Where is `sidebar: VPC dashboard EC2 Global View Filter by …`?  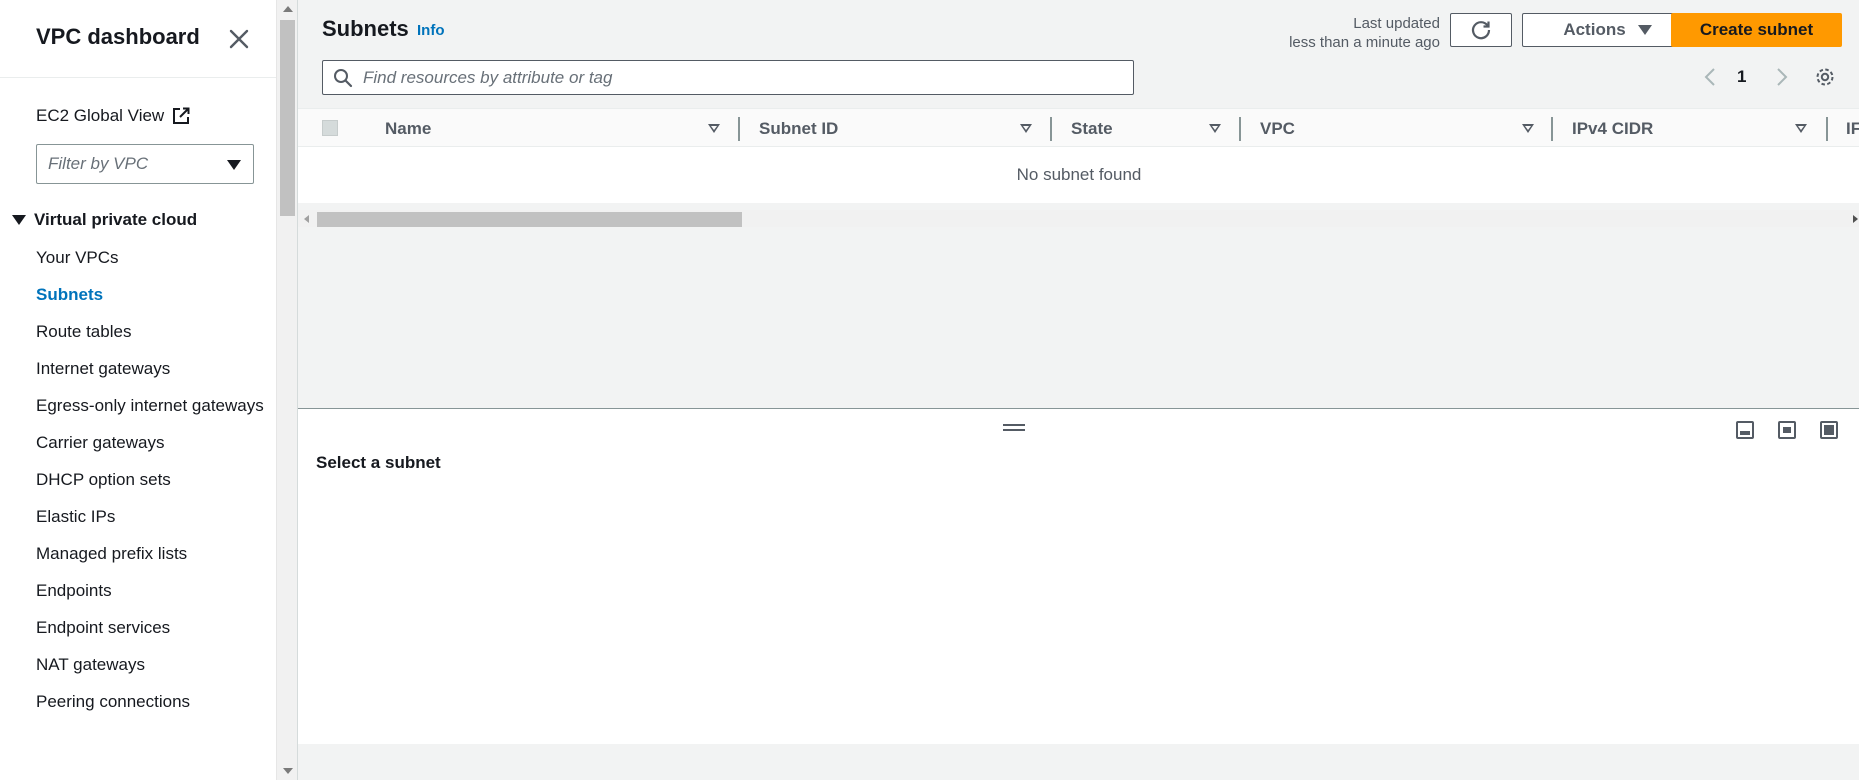
sidebar: VPC dashboard EC2 Global View Filter by … is located at coordinates (138, 390).